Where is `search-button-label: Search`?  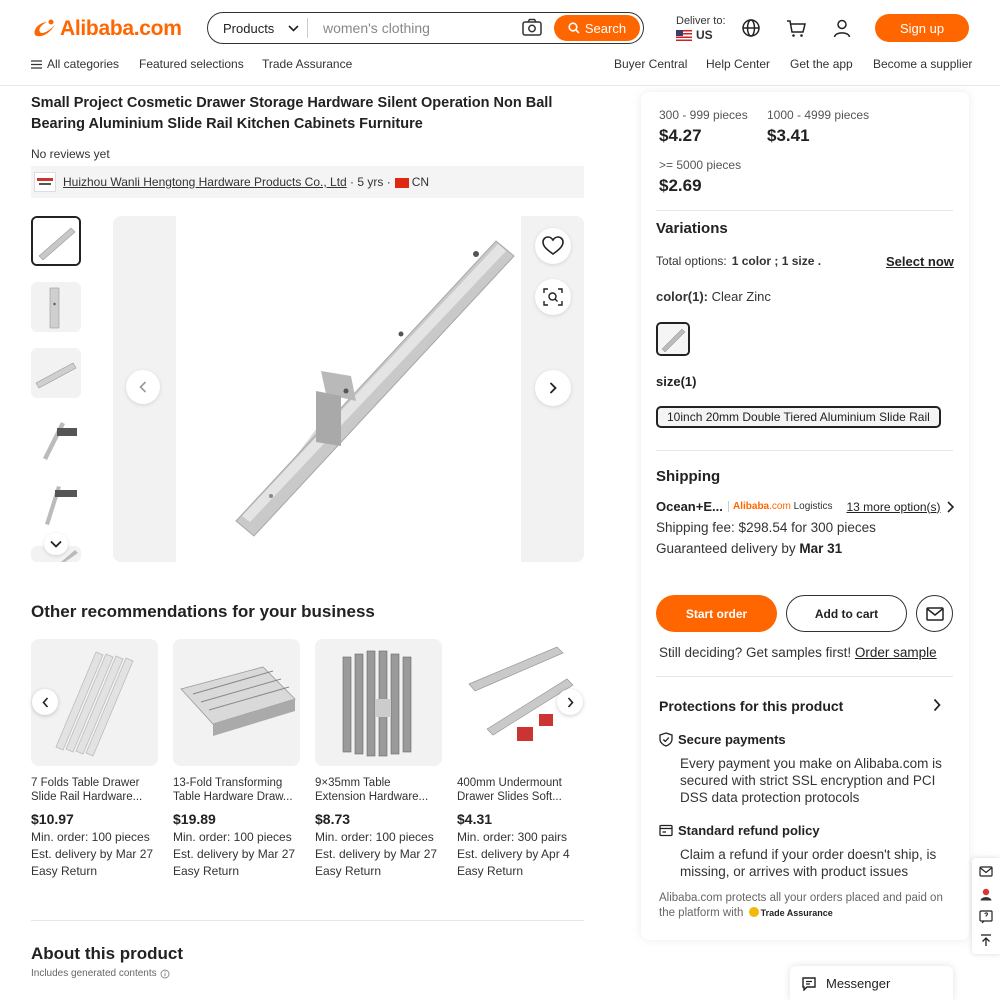 search-button-label: Search is located at coordinates (605, 28).